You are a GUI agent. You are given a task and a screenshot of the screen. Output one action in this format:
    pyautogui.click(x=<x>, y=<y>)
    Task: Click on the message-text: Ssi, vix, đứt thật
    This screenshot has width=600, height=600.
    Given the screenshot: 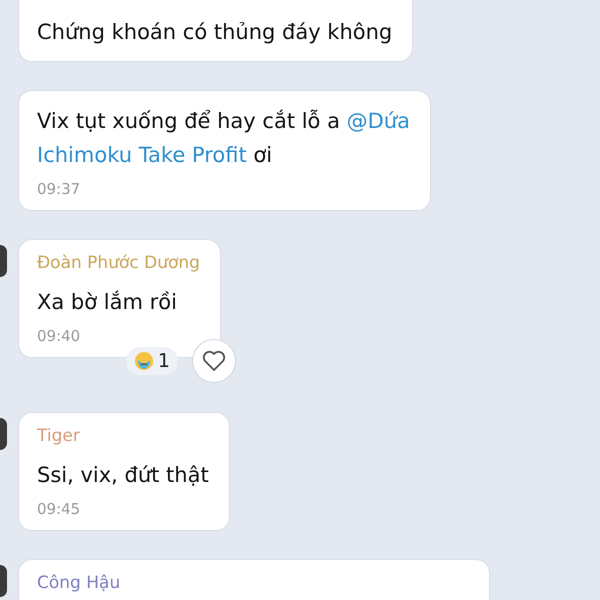 What is the action you would take?
    pyautogui.click(x=123, y=475)
    